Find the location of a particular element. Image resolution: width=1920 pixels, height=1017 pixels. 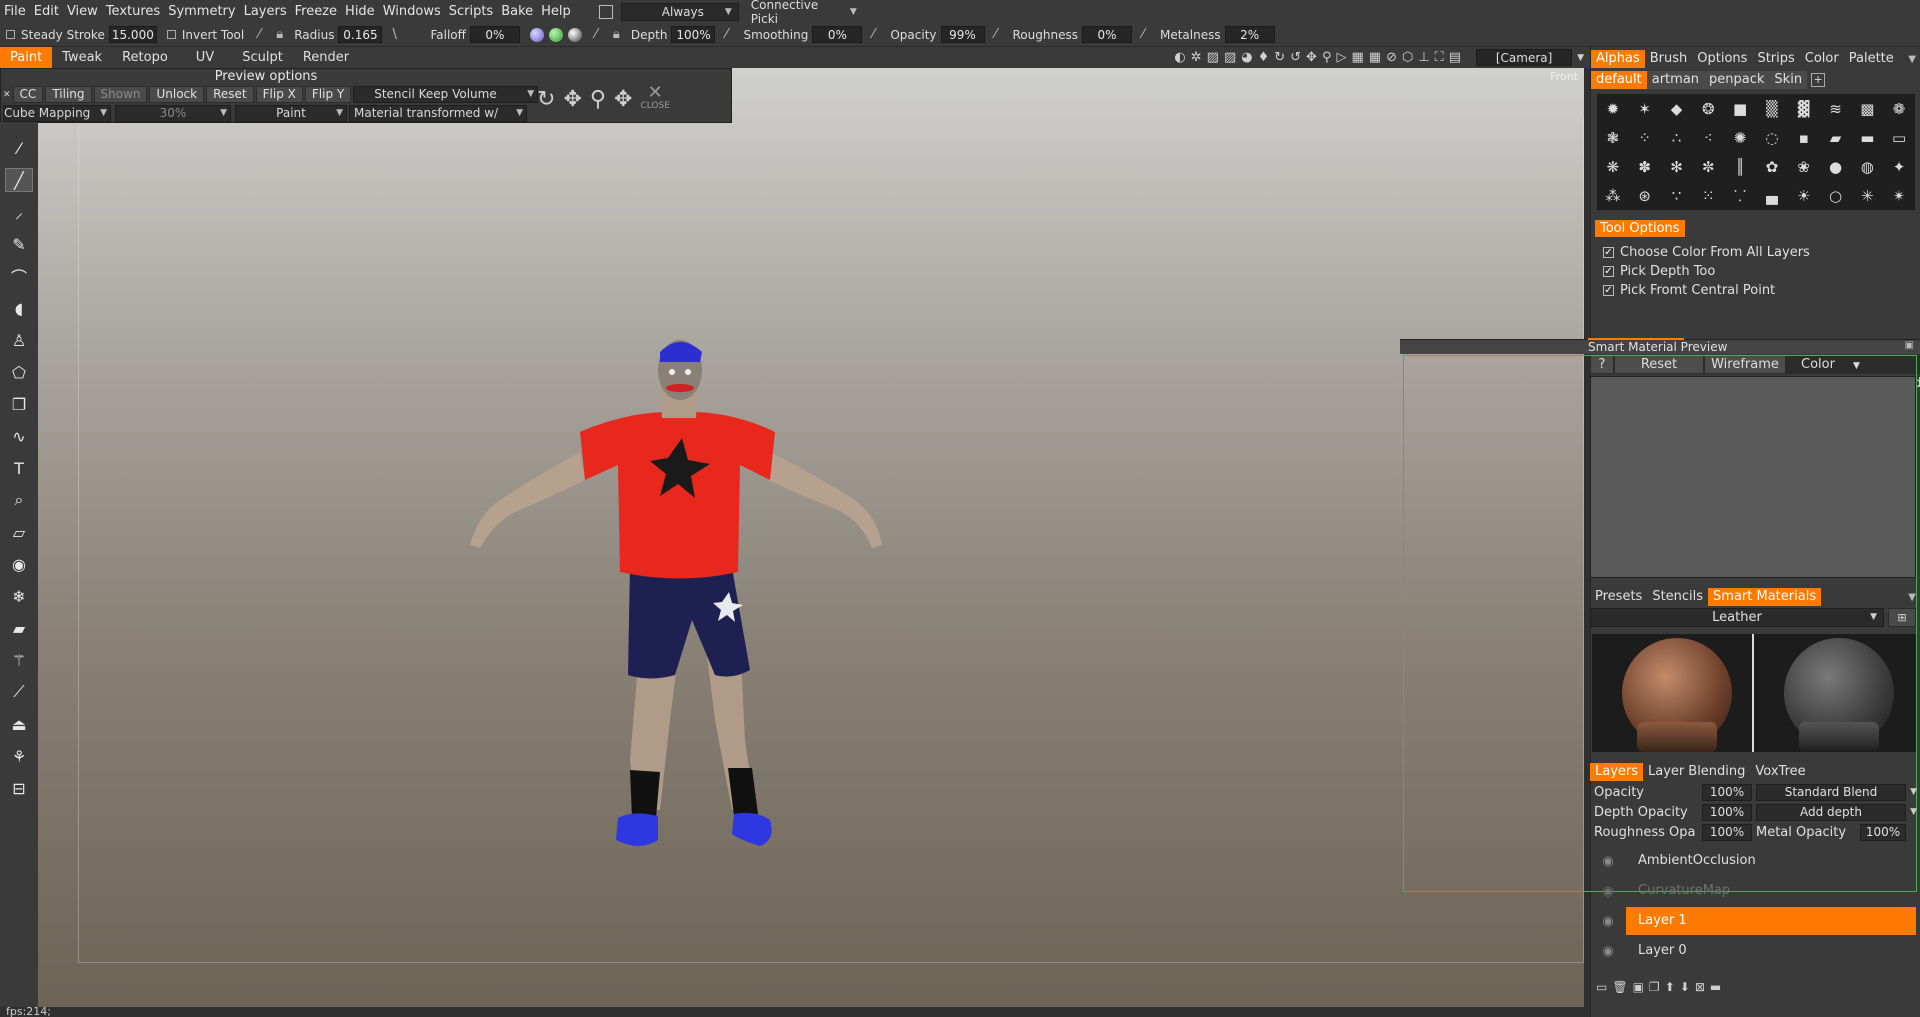

alpha-brush-icon: ∵ is located at coordinates (1677, 195).